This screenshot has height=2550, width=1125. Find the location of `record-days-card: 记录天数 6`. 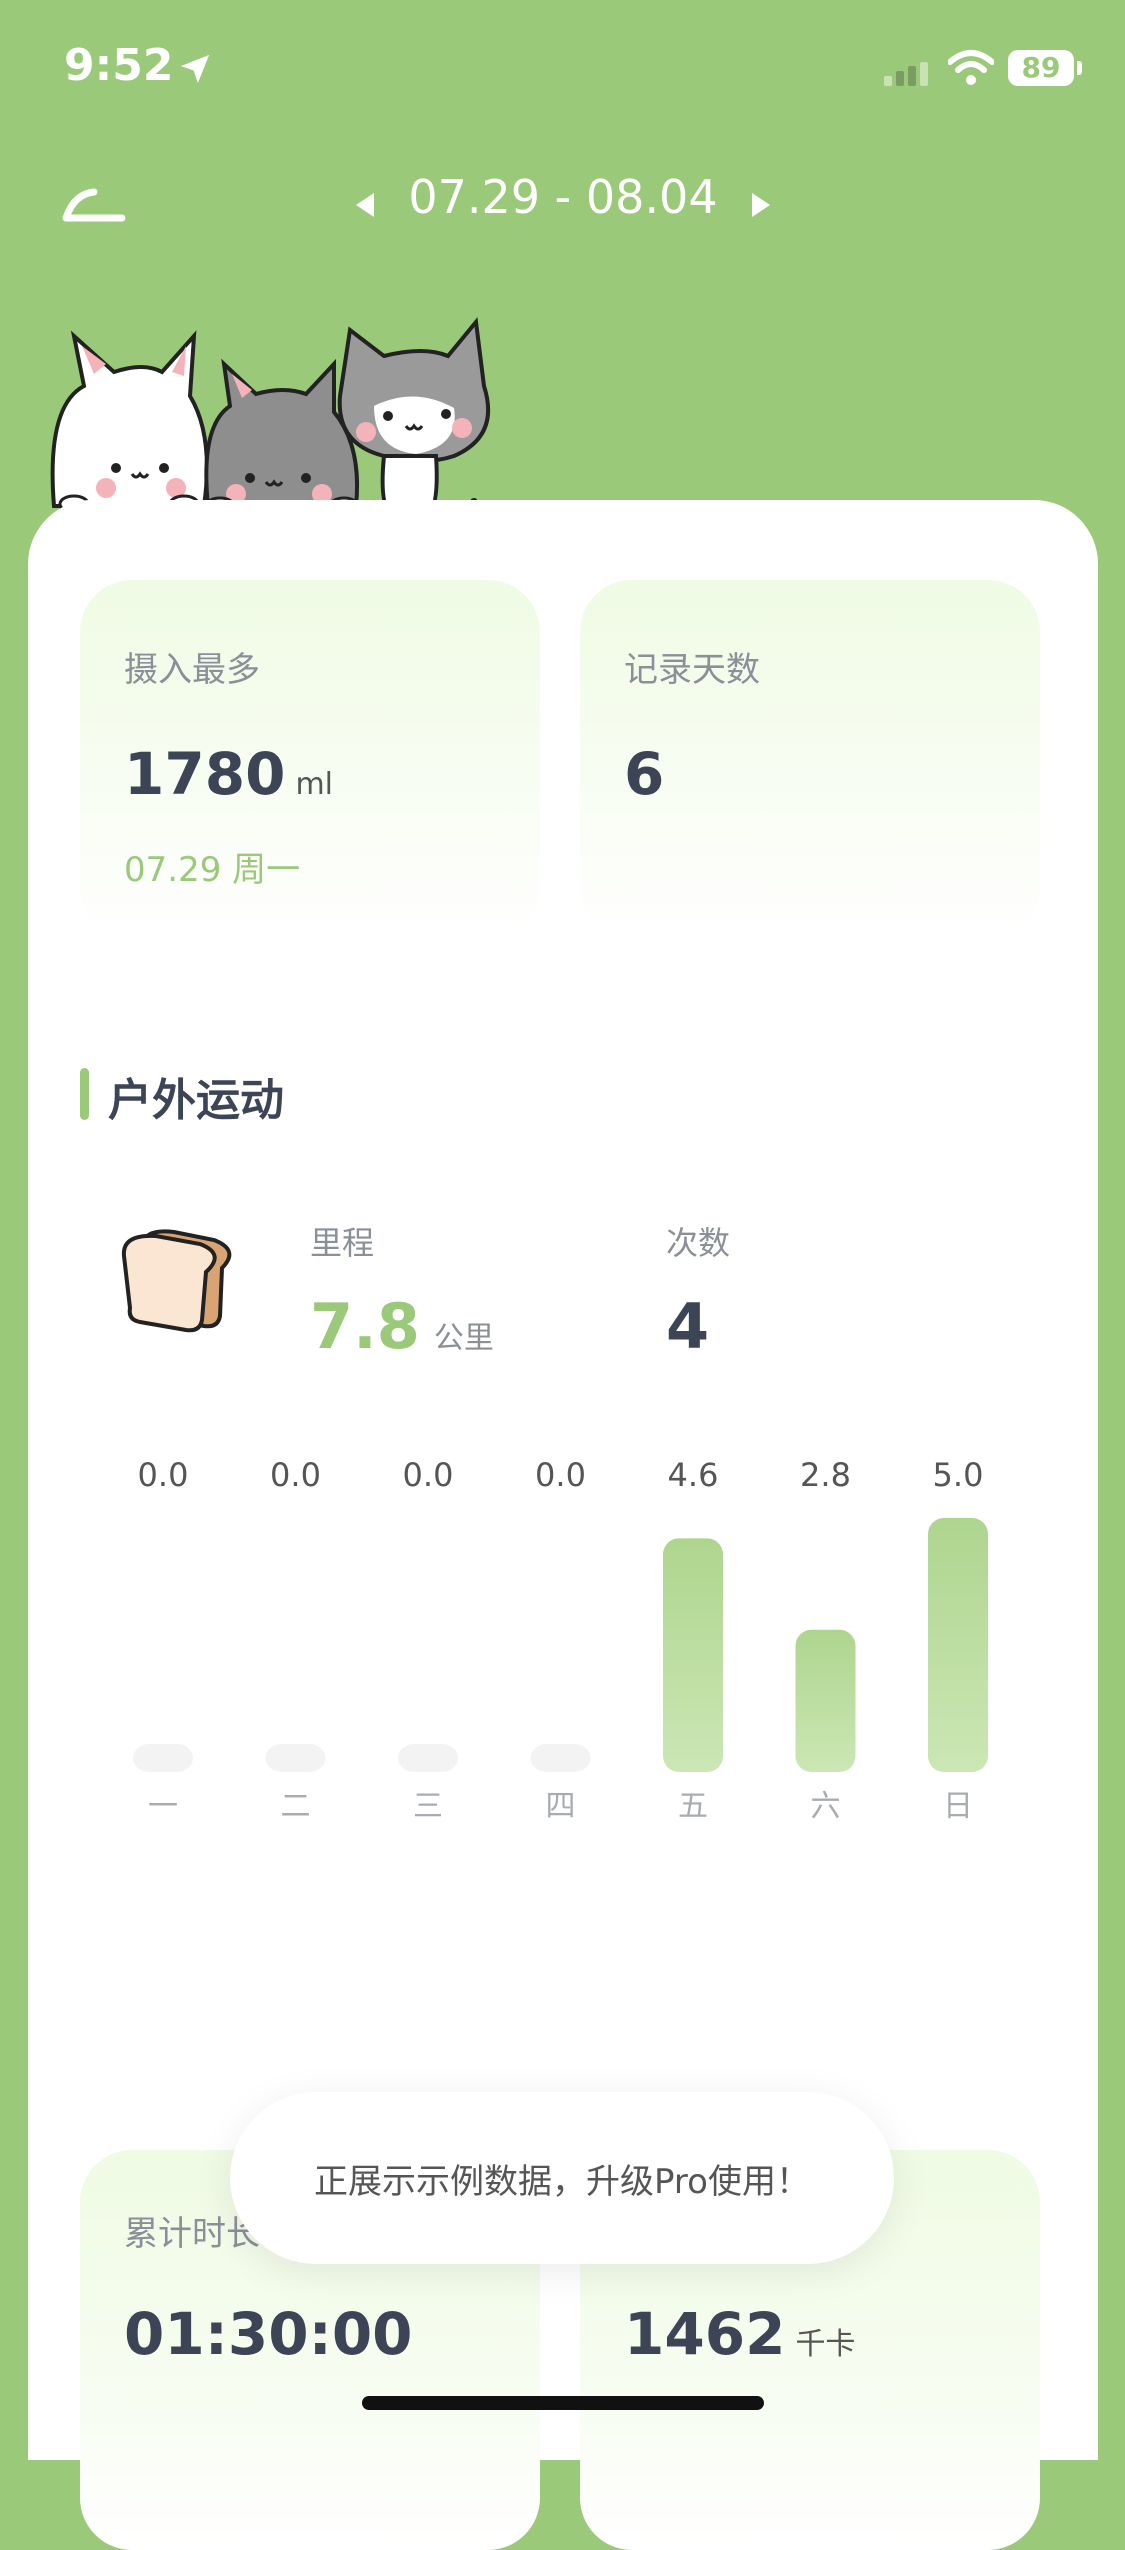

record-days-card: 记录天数 6 is located at coordinates (810, 760).